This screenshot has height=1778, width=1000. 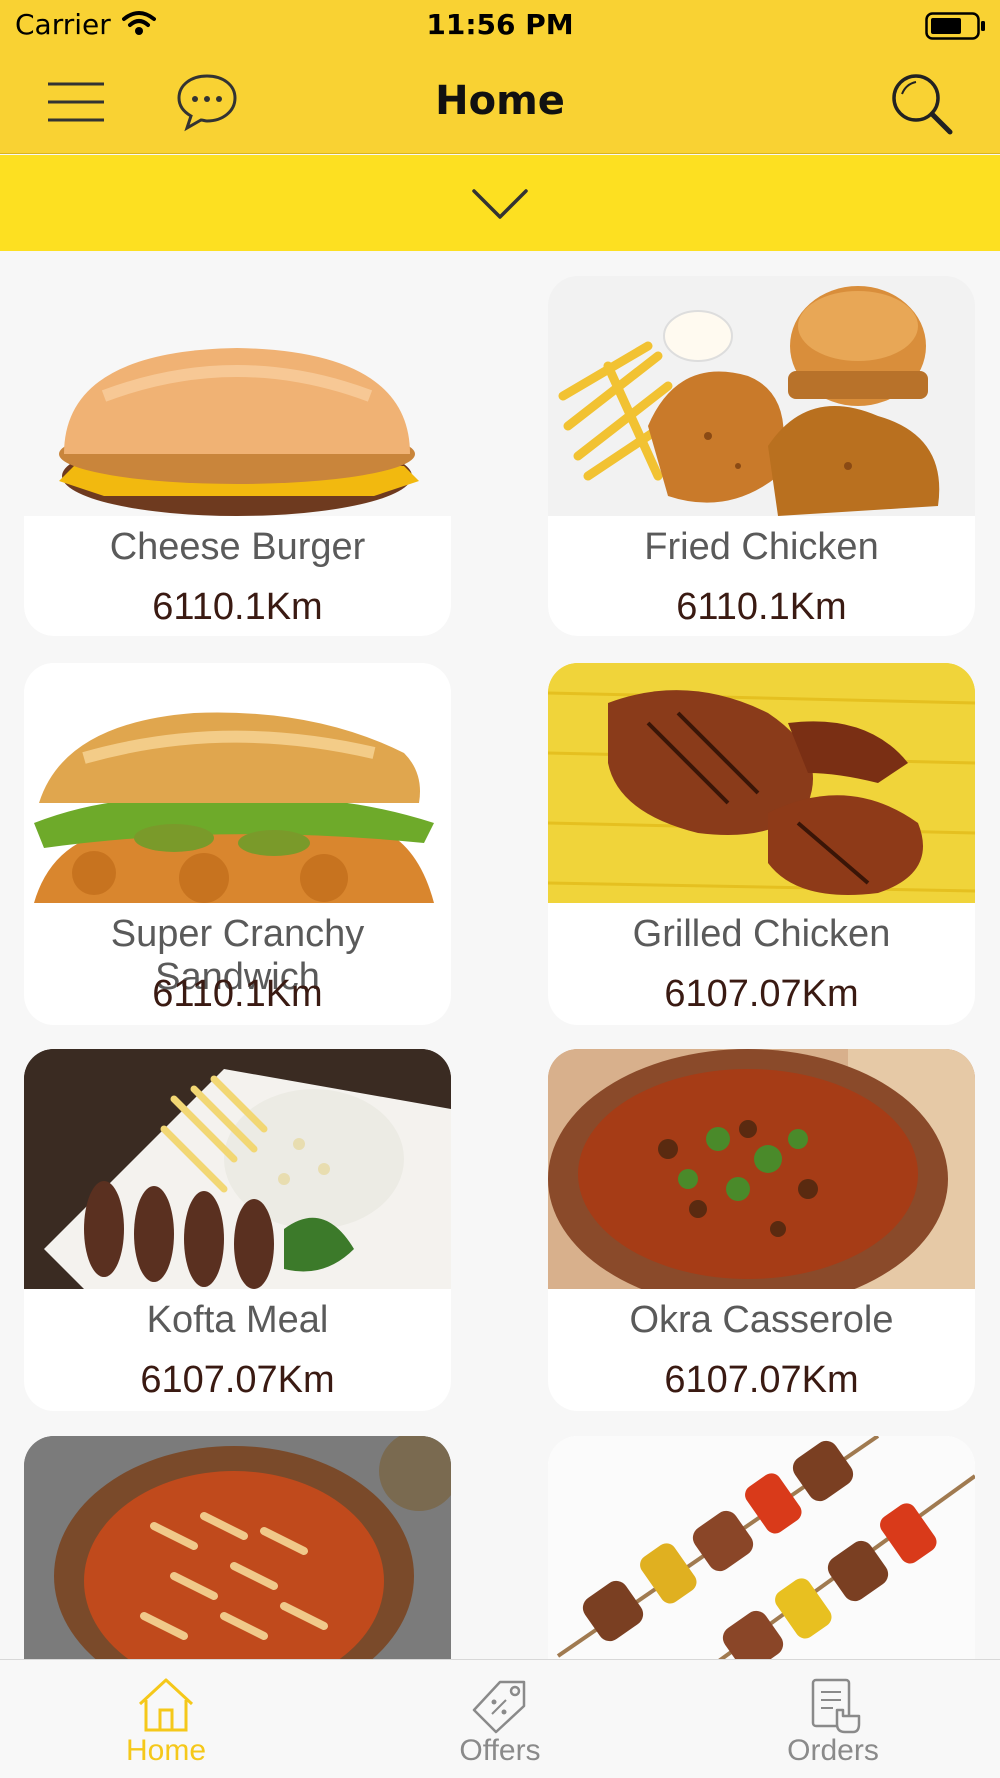 I want to click on chevron-down-icon, so click(x=500, y=203).